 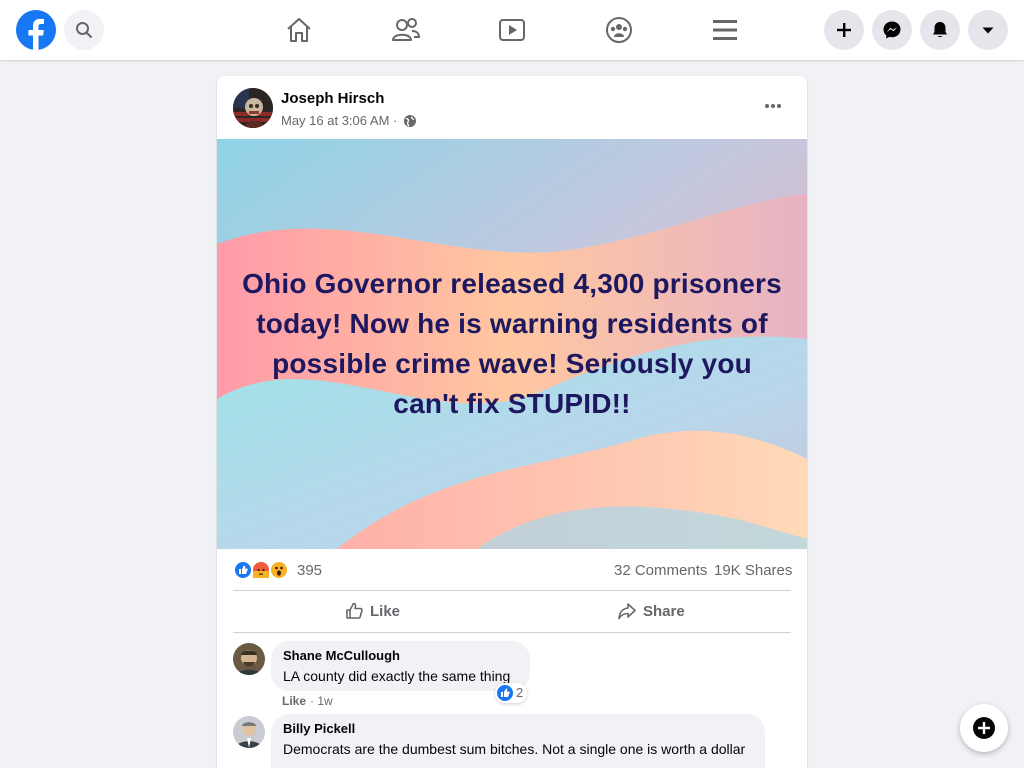 I want to click on friends-tab, so click(x=406, y=30).